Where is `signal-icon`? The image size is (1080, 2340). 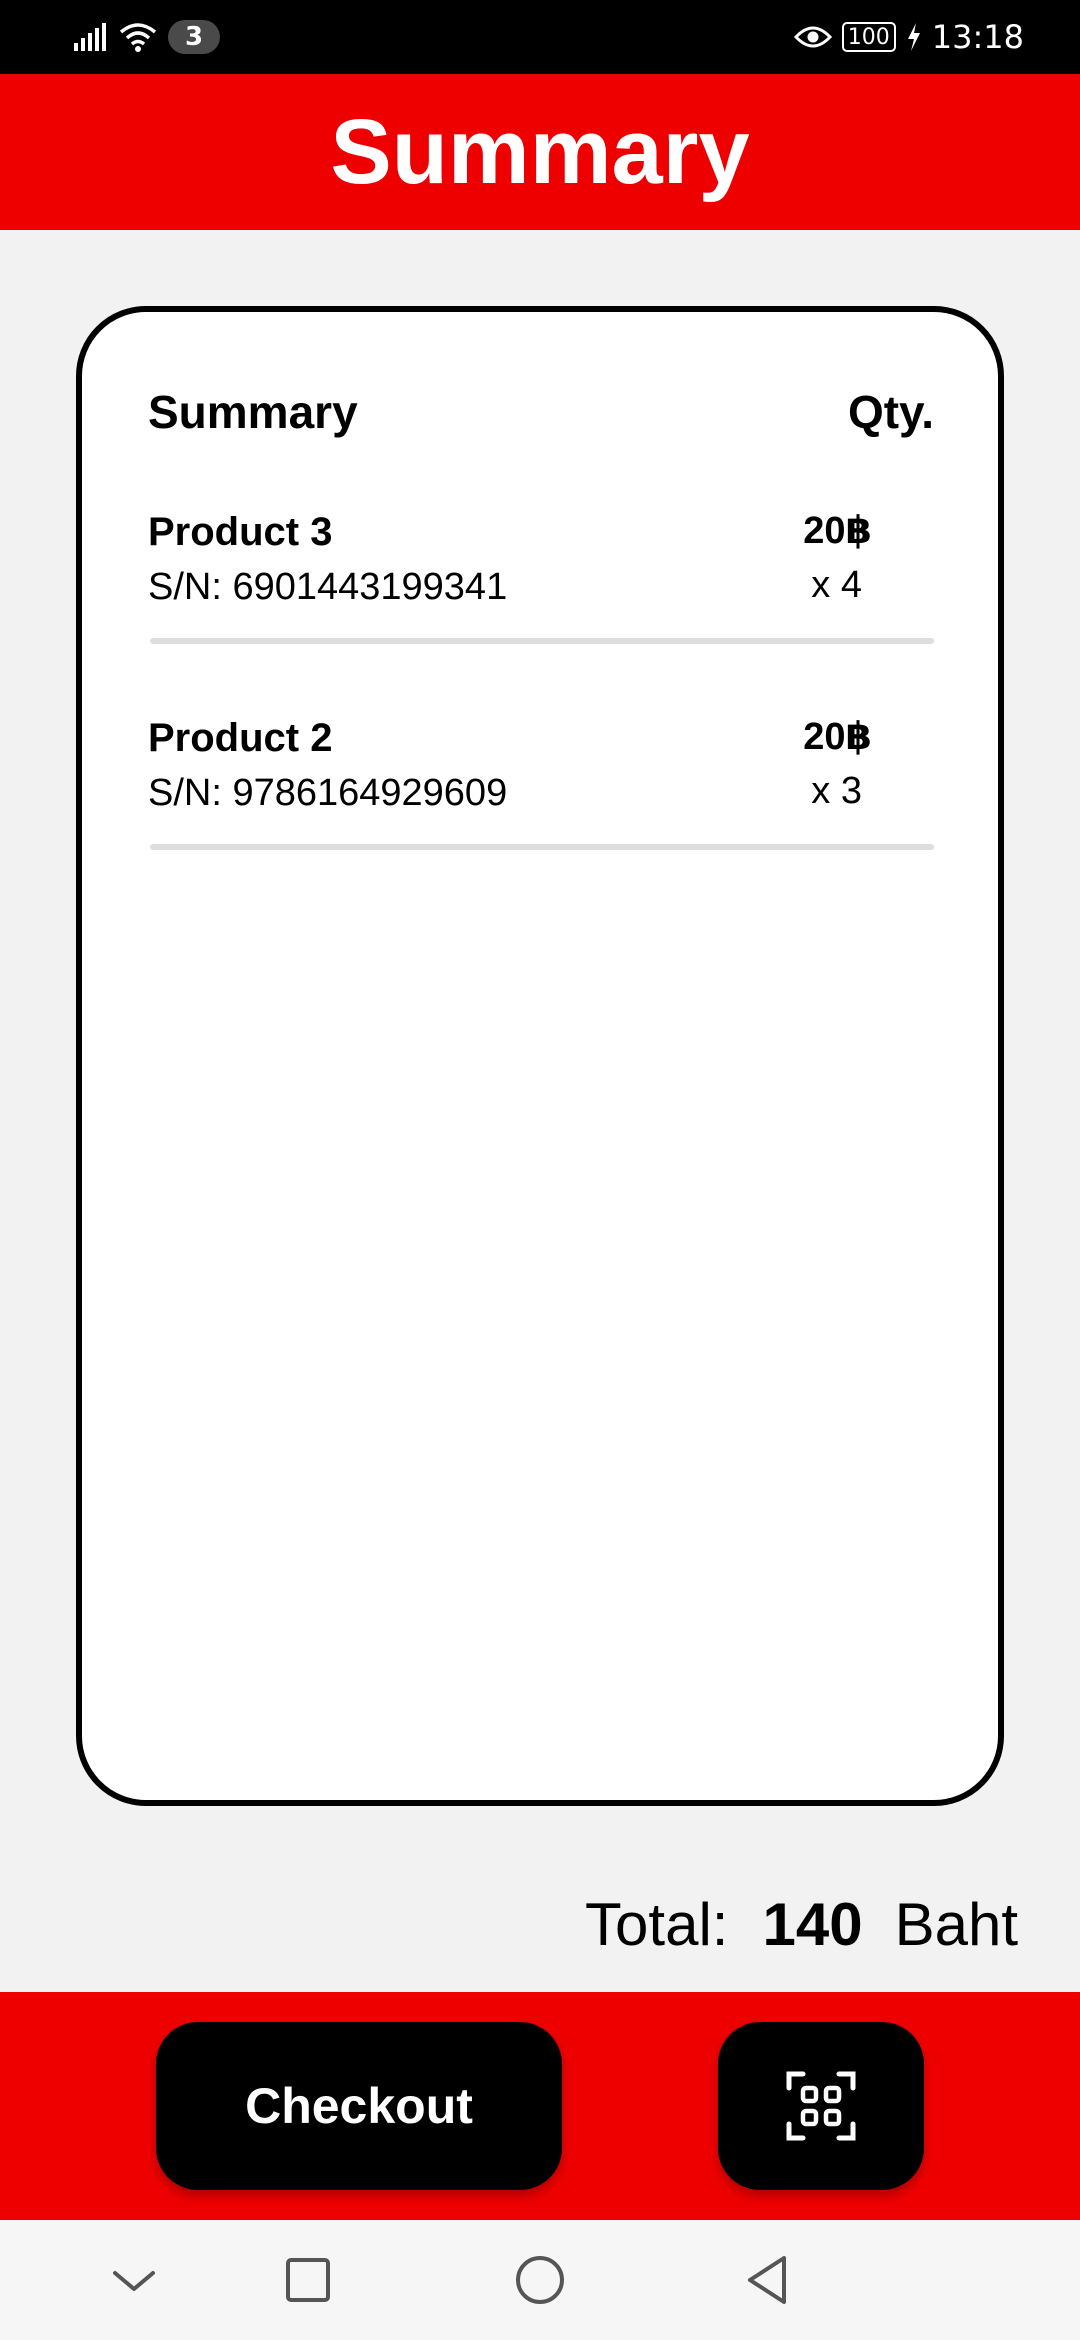
signal-icon is located at coordinates (90, 37).